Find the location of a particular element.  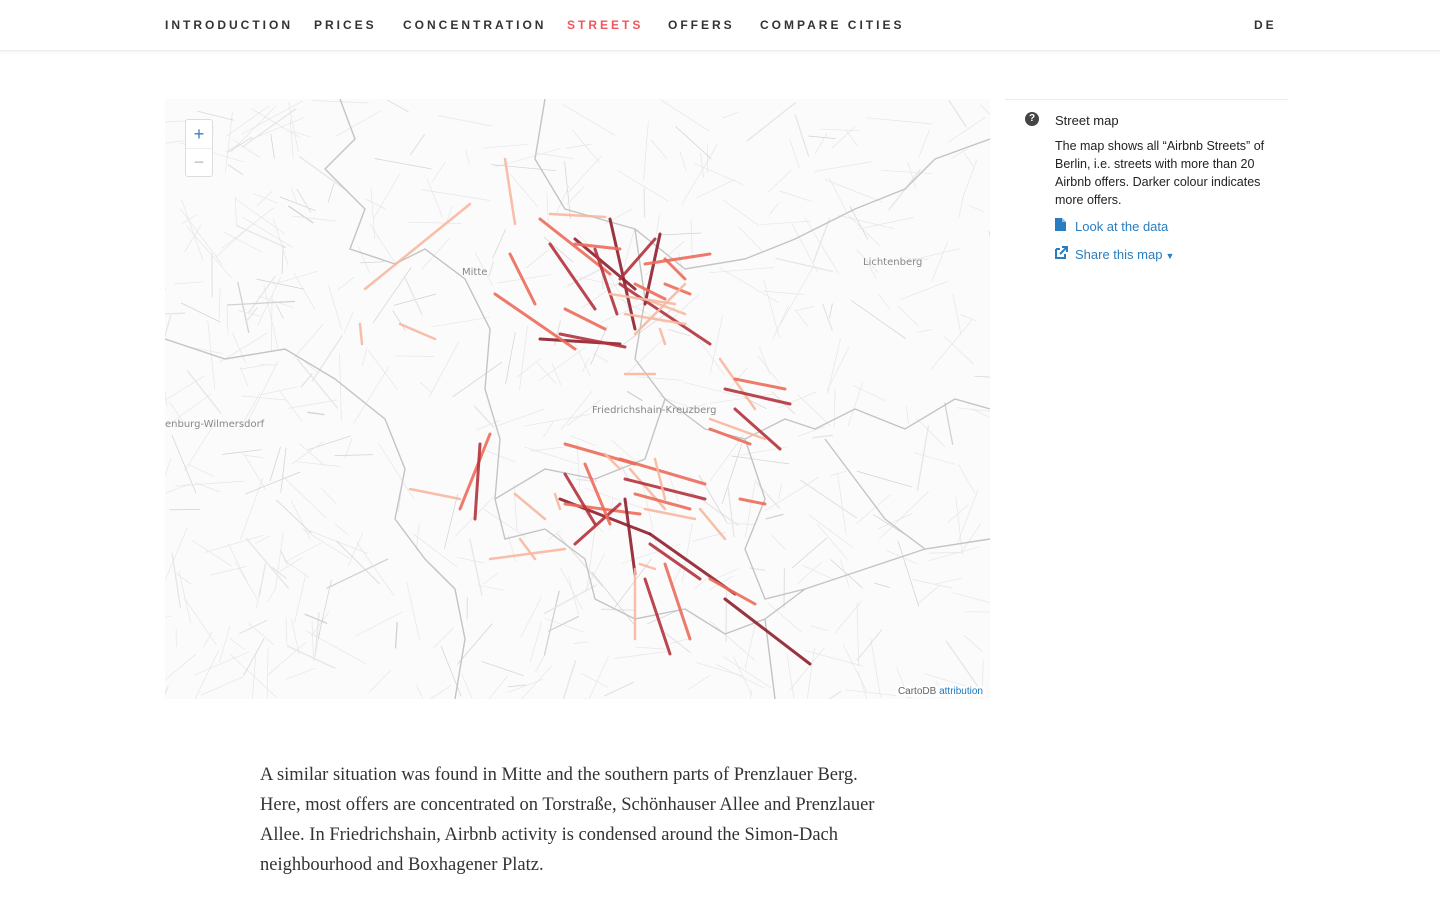

zoom-out-button: − is located at coordinates (199, 162).